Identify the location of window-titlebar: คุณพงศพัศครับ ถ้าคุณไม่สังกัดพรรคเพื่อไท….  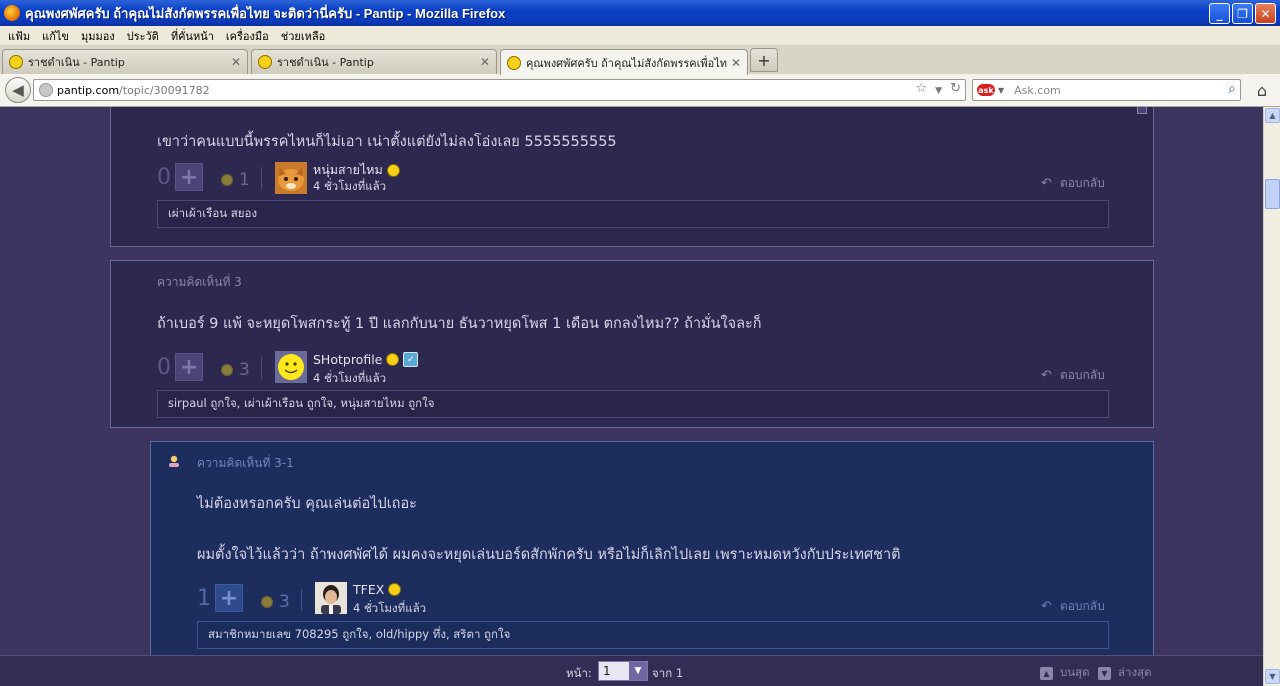
(640, 13).